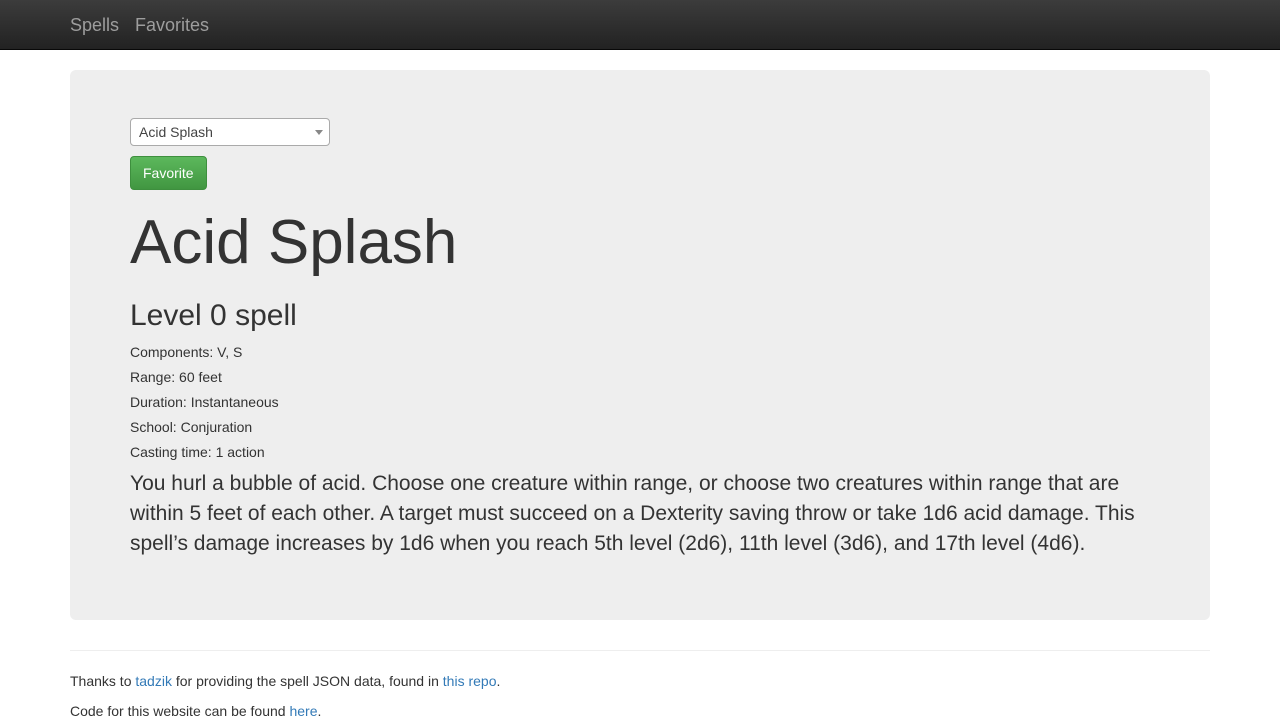 Image resolution: width=1280 pixels, height=721 pixels. I want to click on spell-title: Acid Splash, so click(294, 242).